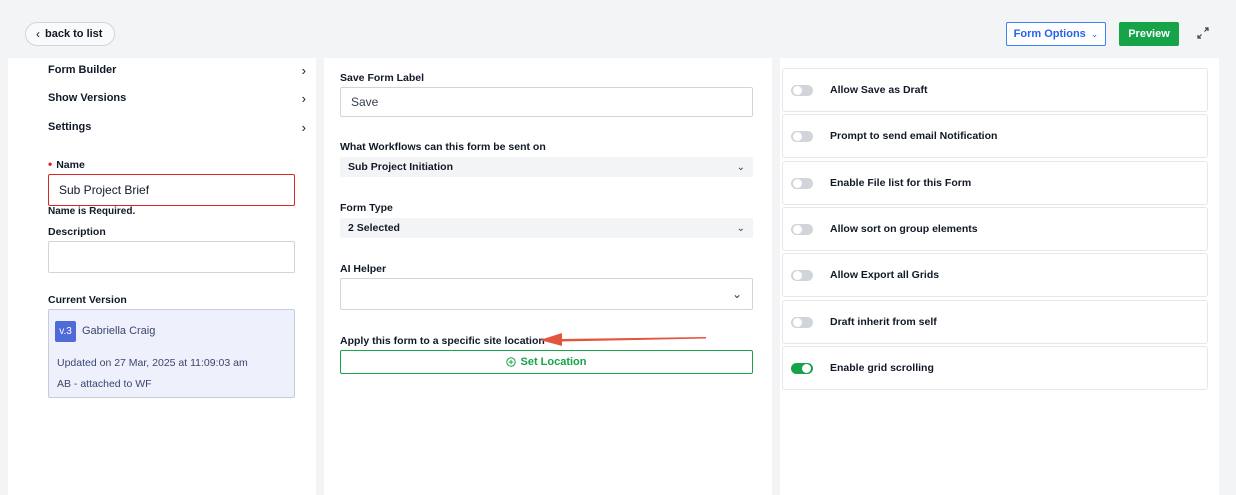 The image size is (1236, 495). Describe the element at coordinates (363, 269) in the screenshot. I see `ai-helper-title: AI Helper` at that location.